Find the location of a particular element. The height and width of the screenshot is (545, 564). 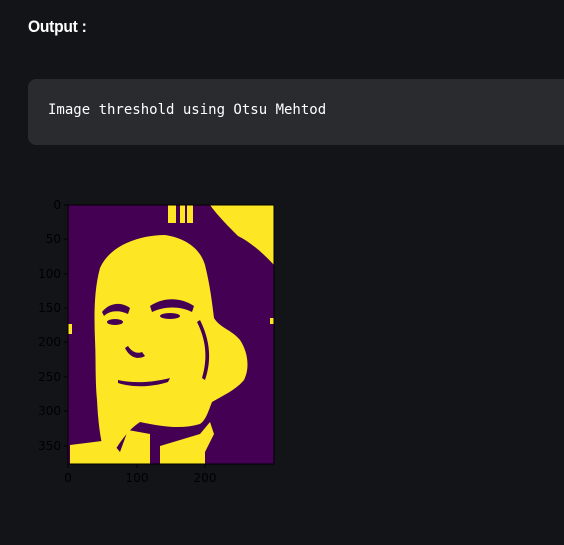

code-output-text: Image threshold using Otsu Mehtod is located at coordinates (187, 110).